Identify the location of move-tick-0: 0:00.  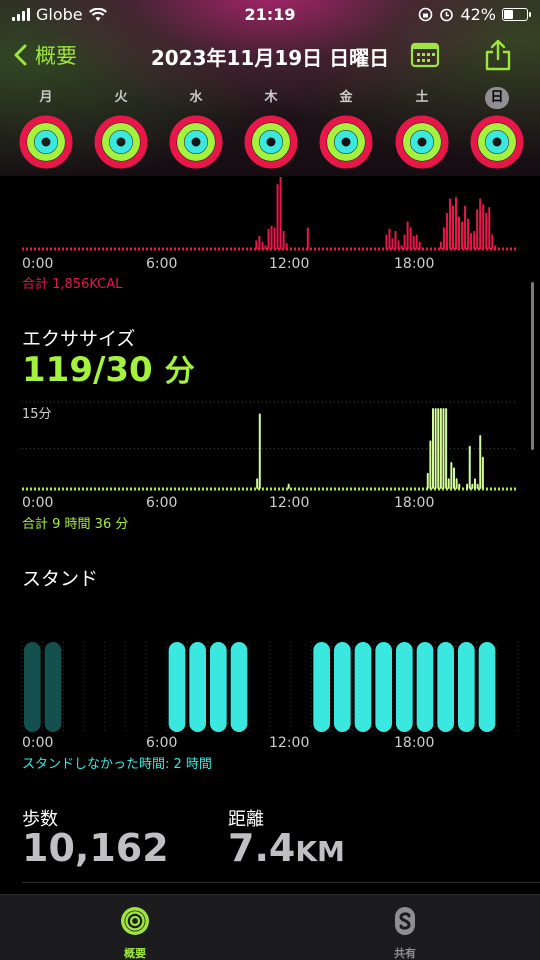
(38, 264).